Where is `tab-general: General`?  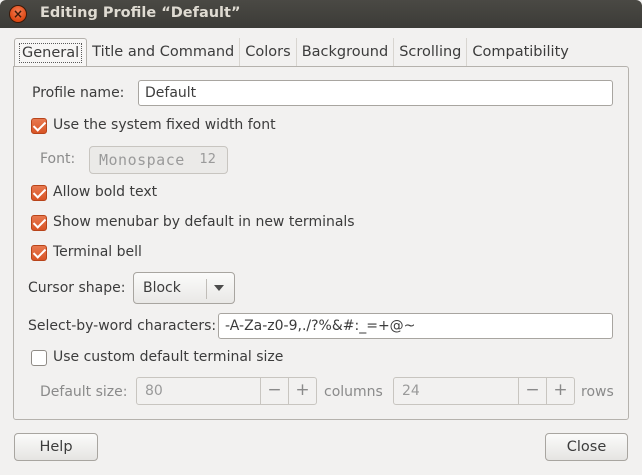
tab-general: General is located at coordinates (51, 52).